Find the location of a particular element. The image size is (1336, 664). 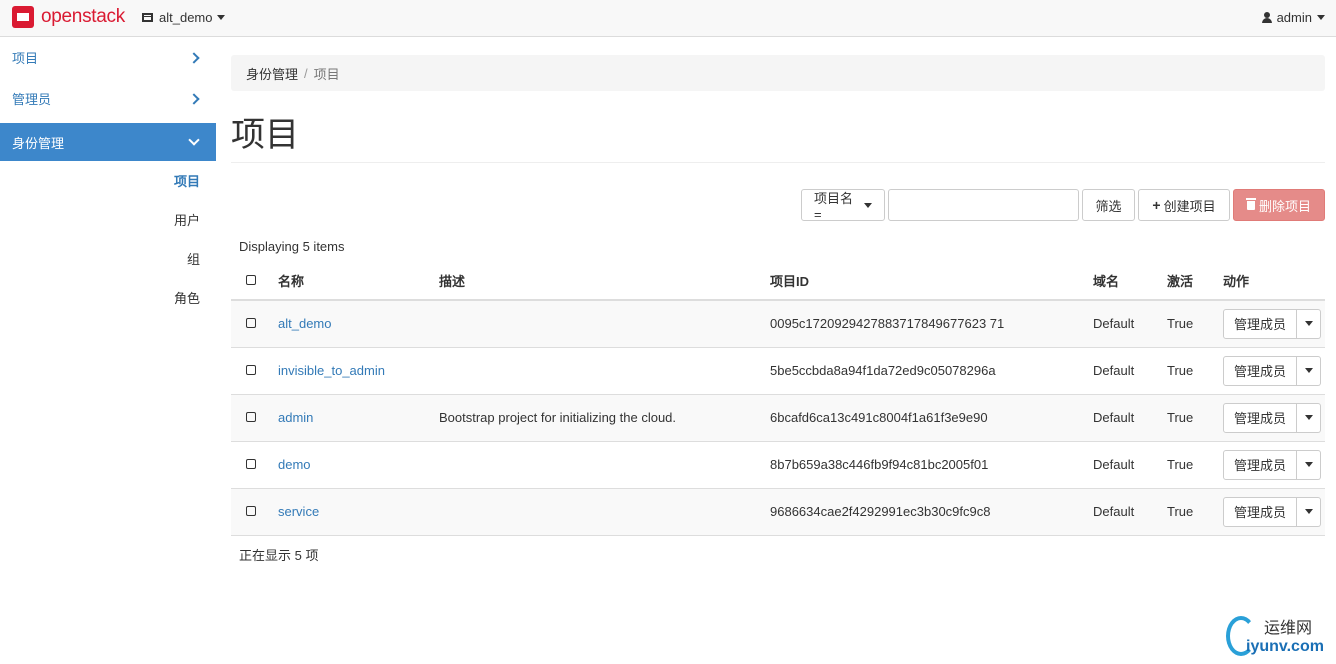

select-all-cell is located at coordinates (254, 281).